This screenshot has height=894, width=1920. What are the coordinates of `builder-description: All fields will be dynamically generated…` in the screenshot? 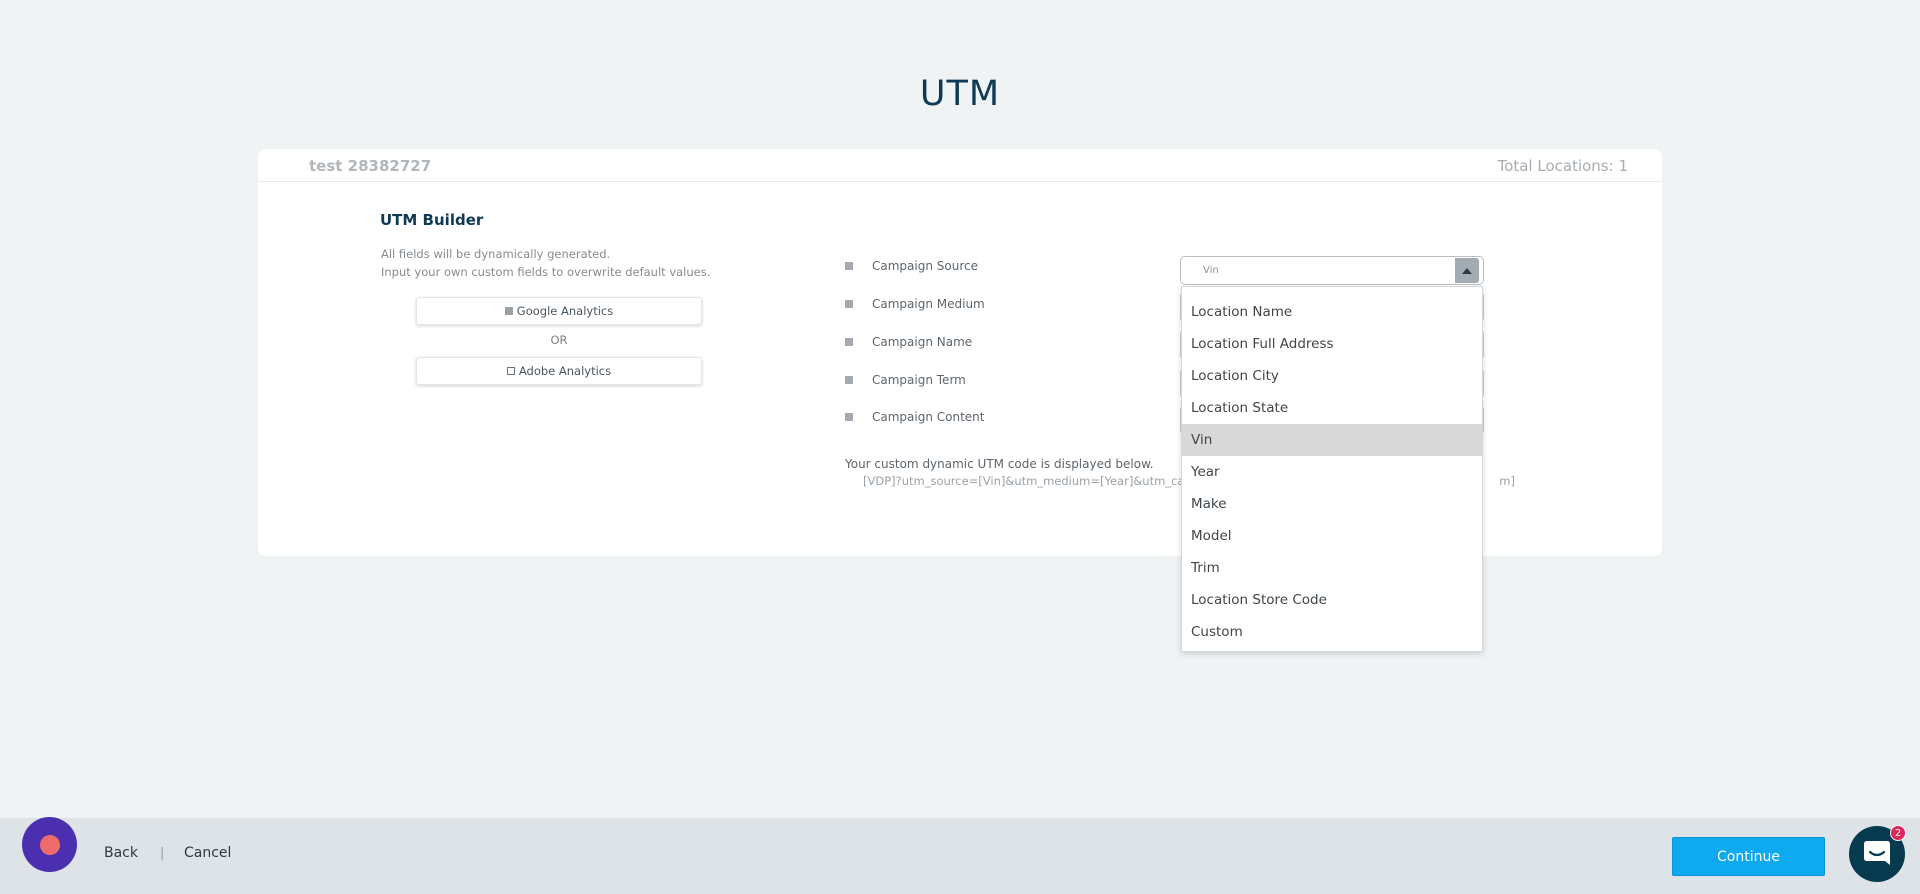 It's located at (545, 263).